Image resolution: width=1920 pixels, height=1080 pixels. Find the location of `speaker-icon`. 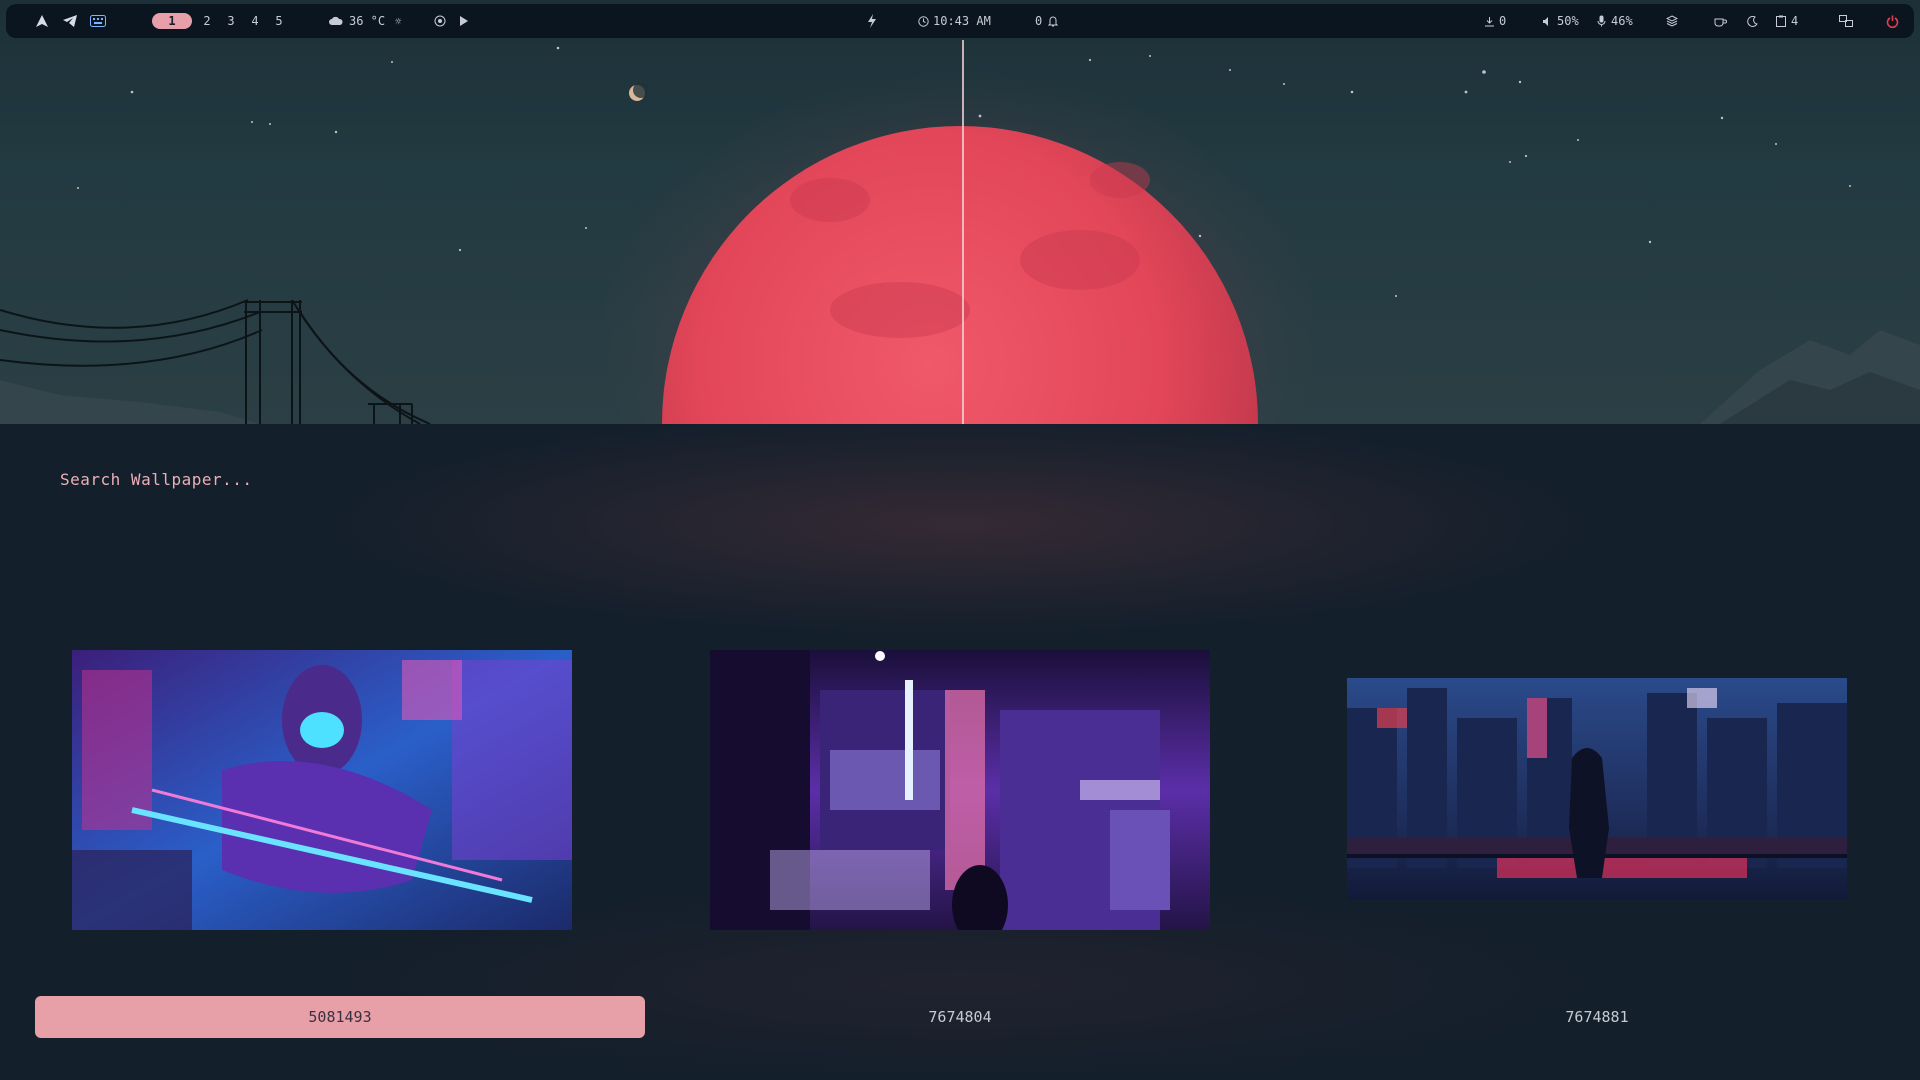

speaker-icon is located at coordinates (1547, 21).